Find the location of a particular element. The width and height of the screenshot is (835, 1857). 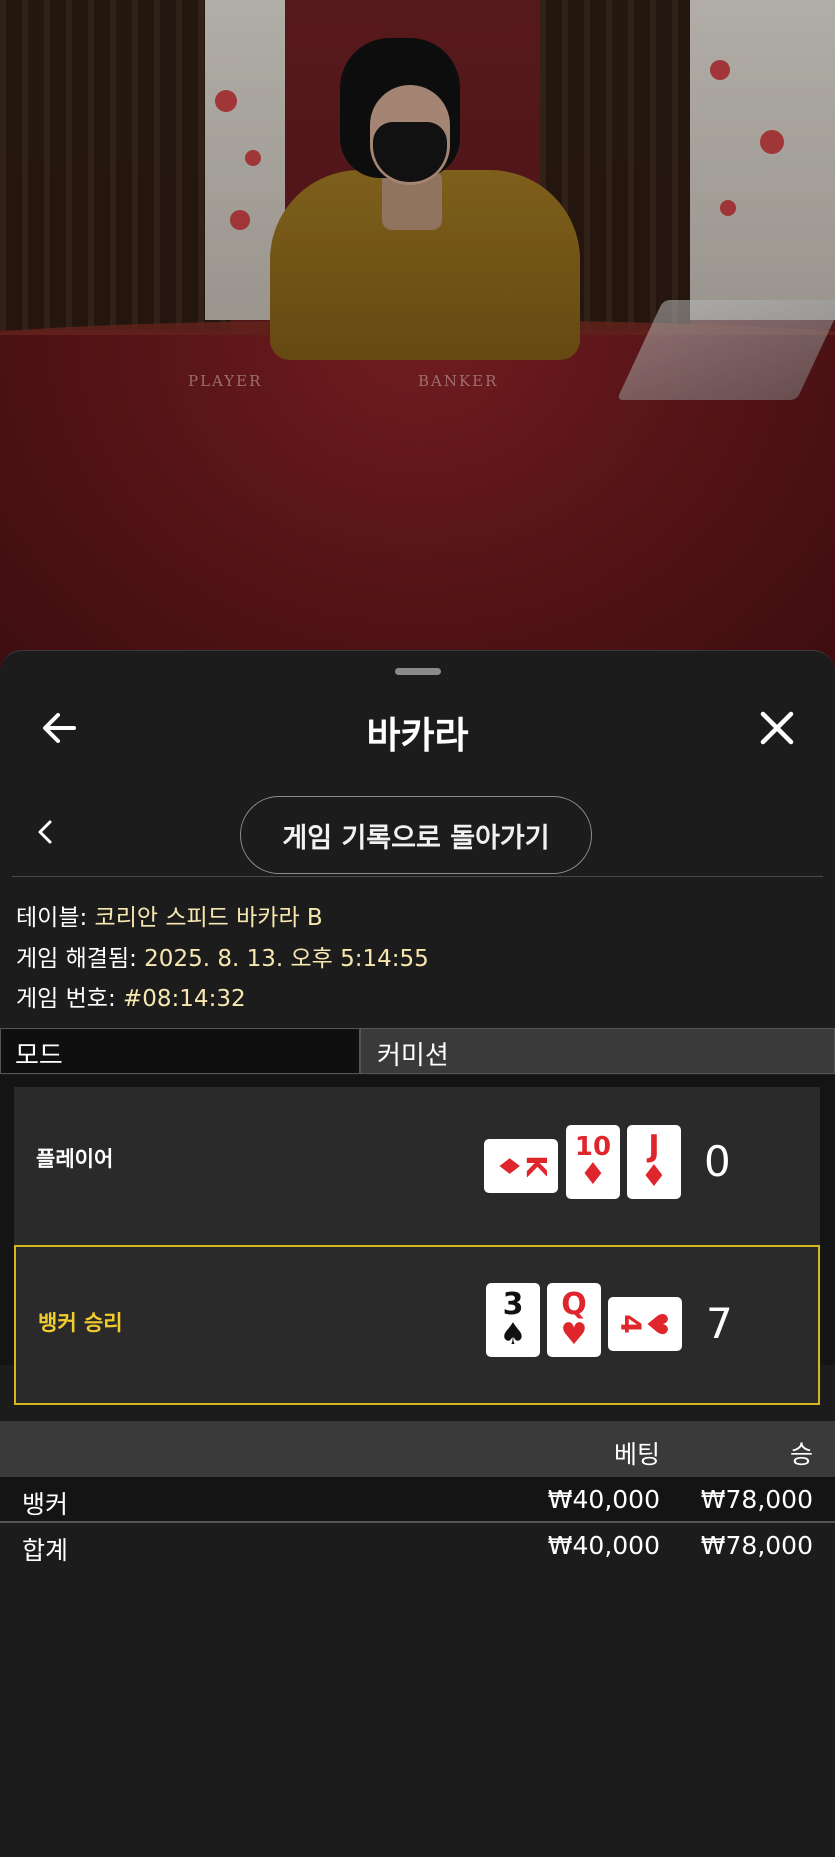

previous-button is located at coordinates (45, 832).